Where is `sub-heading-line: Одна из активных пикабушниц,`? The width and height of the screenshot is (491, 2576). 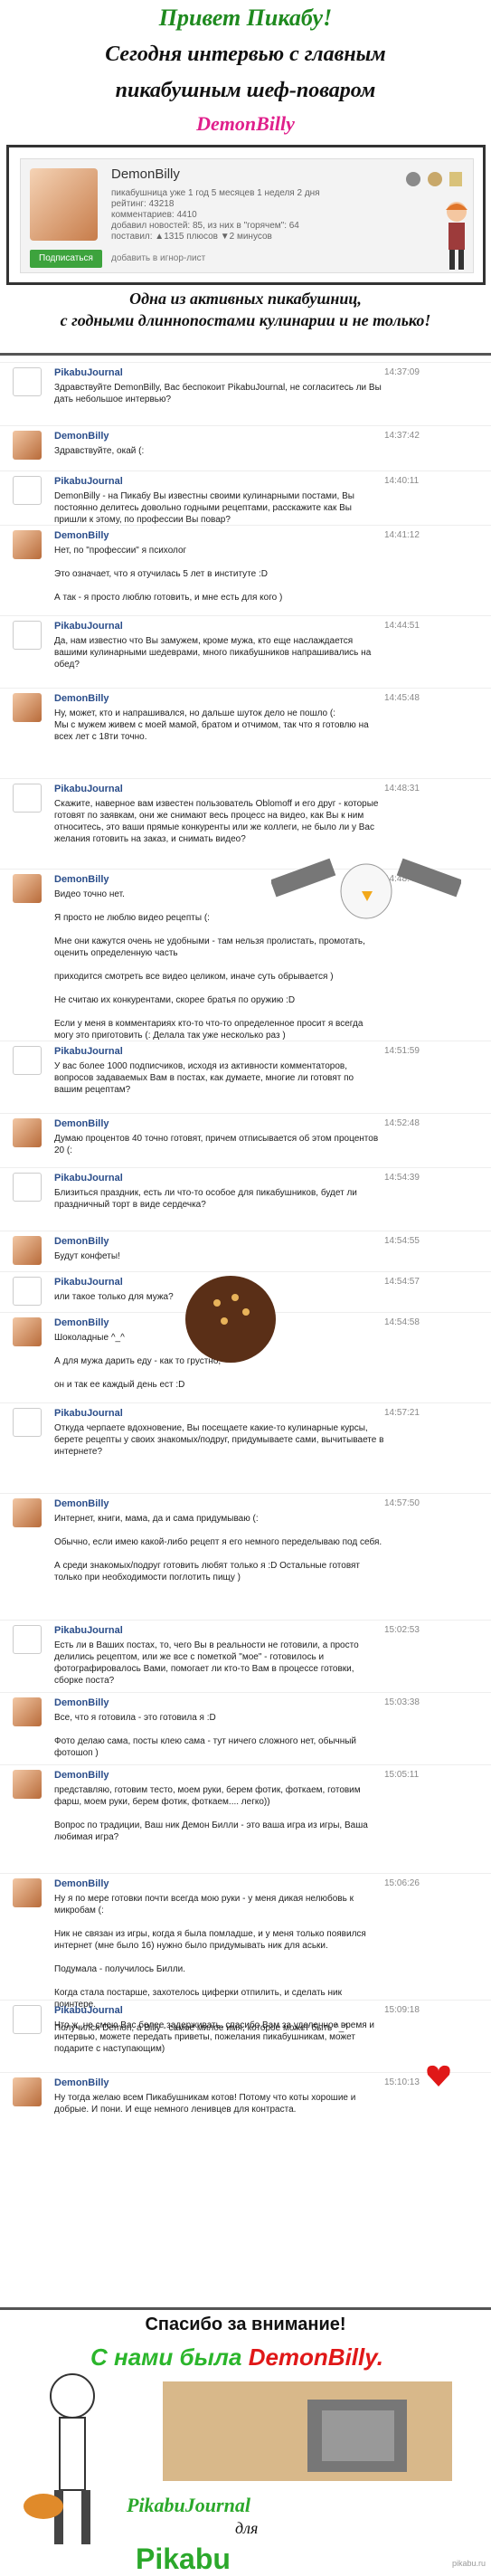 sub-heading-line: Одна из активных пикабушниц, is located at coordinates (245, 299).